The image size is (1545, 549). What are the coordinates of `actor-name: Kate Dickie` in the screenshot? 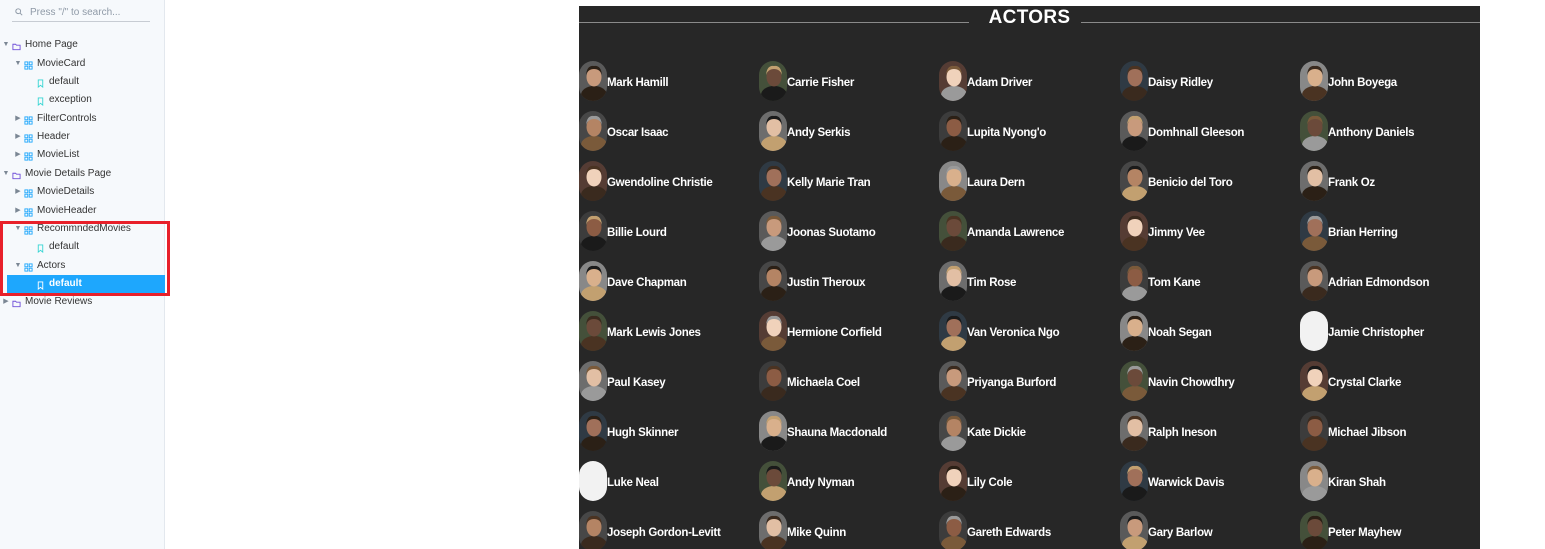 It's located at (996, 433).